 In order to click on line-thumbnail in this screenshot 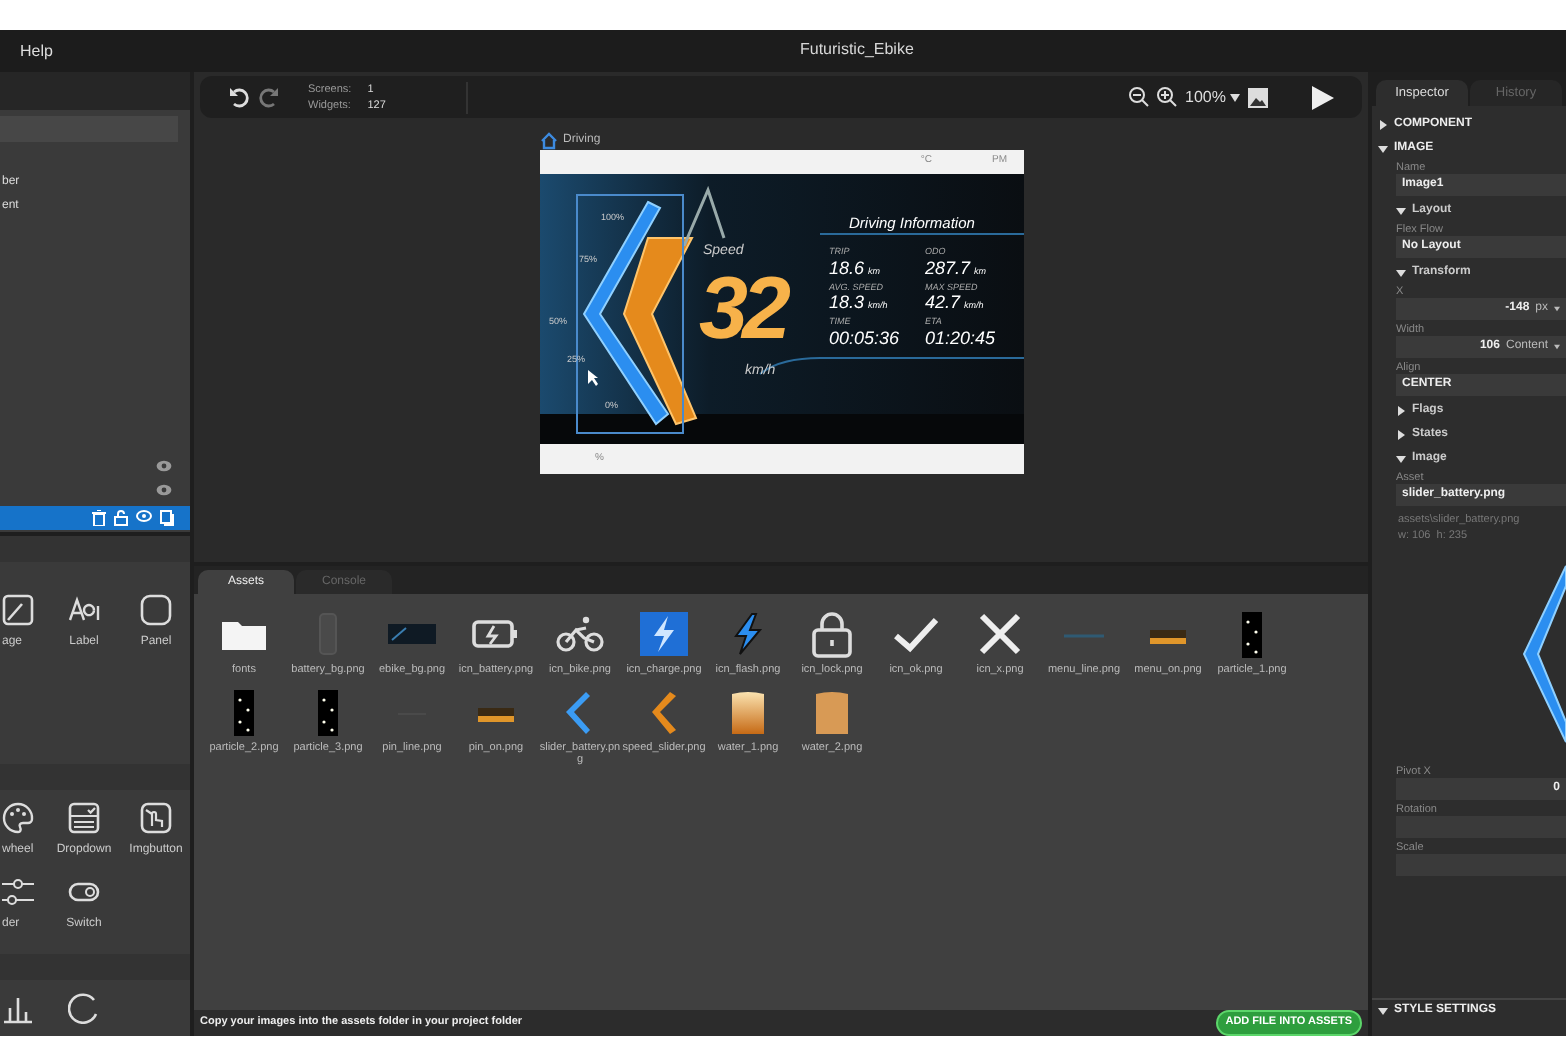, I will do `click(1084, 636)`.